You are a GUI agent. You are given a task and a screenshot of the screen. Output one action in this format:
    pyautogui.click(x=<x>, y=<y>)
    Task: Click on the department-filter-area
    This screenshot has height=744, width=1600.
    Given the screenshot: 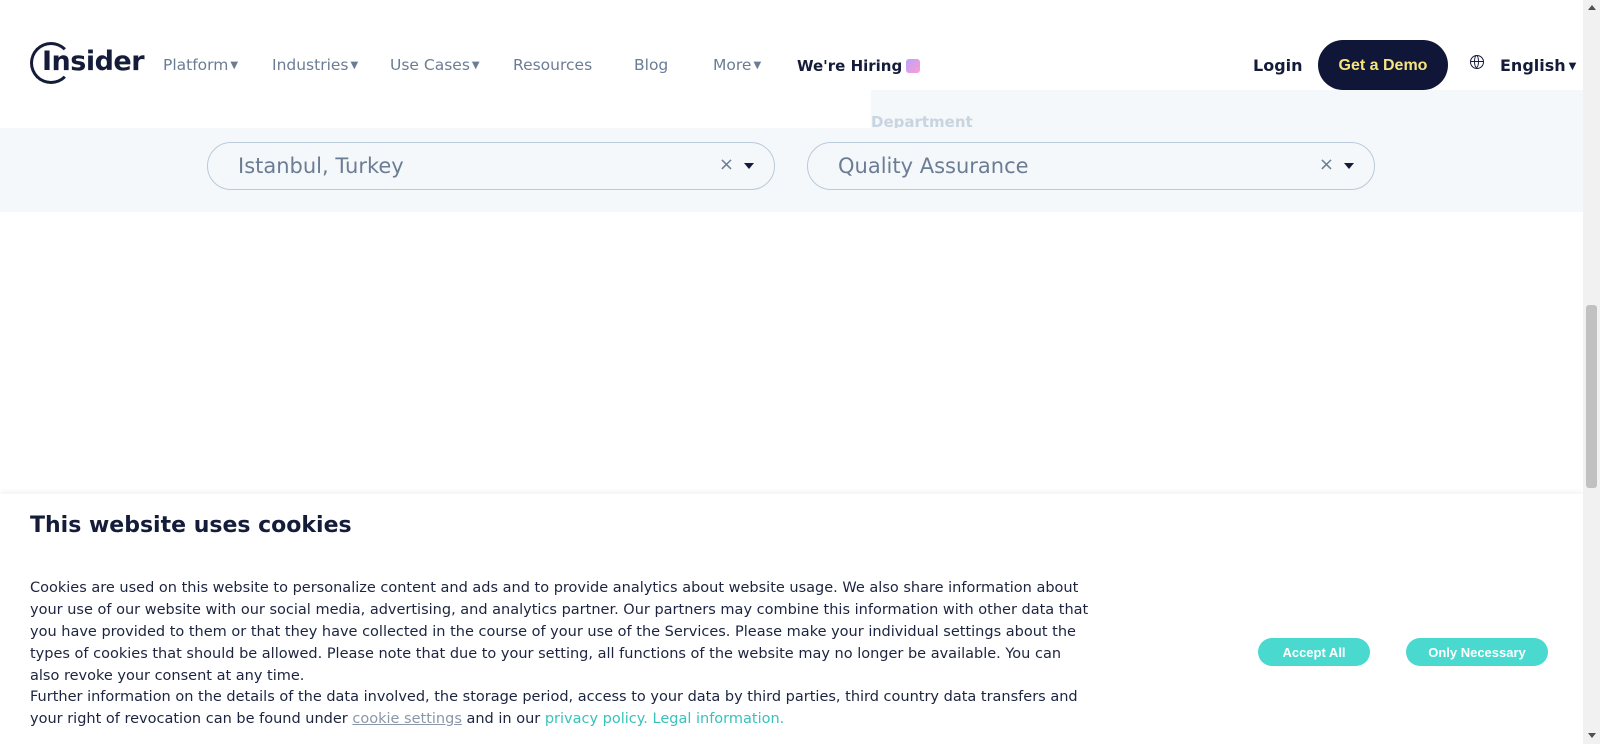 What is the action you would take?
    pyautogui.click(x=1227, y=109)
    